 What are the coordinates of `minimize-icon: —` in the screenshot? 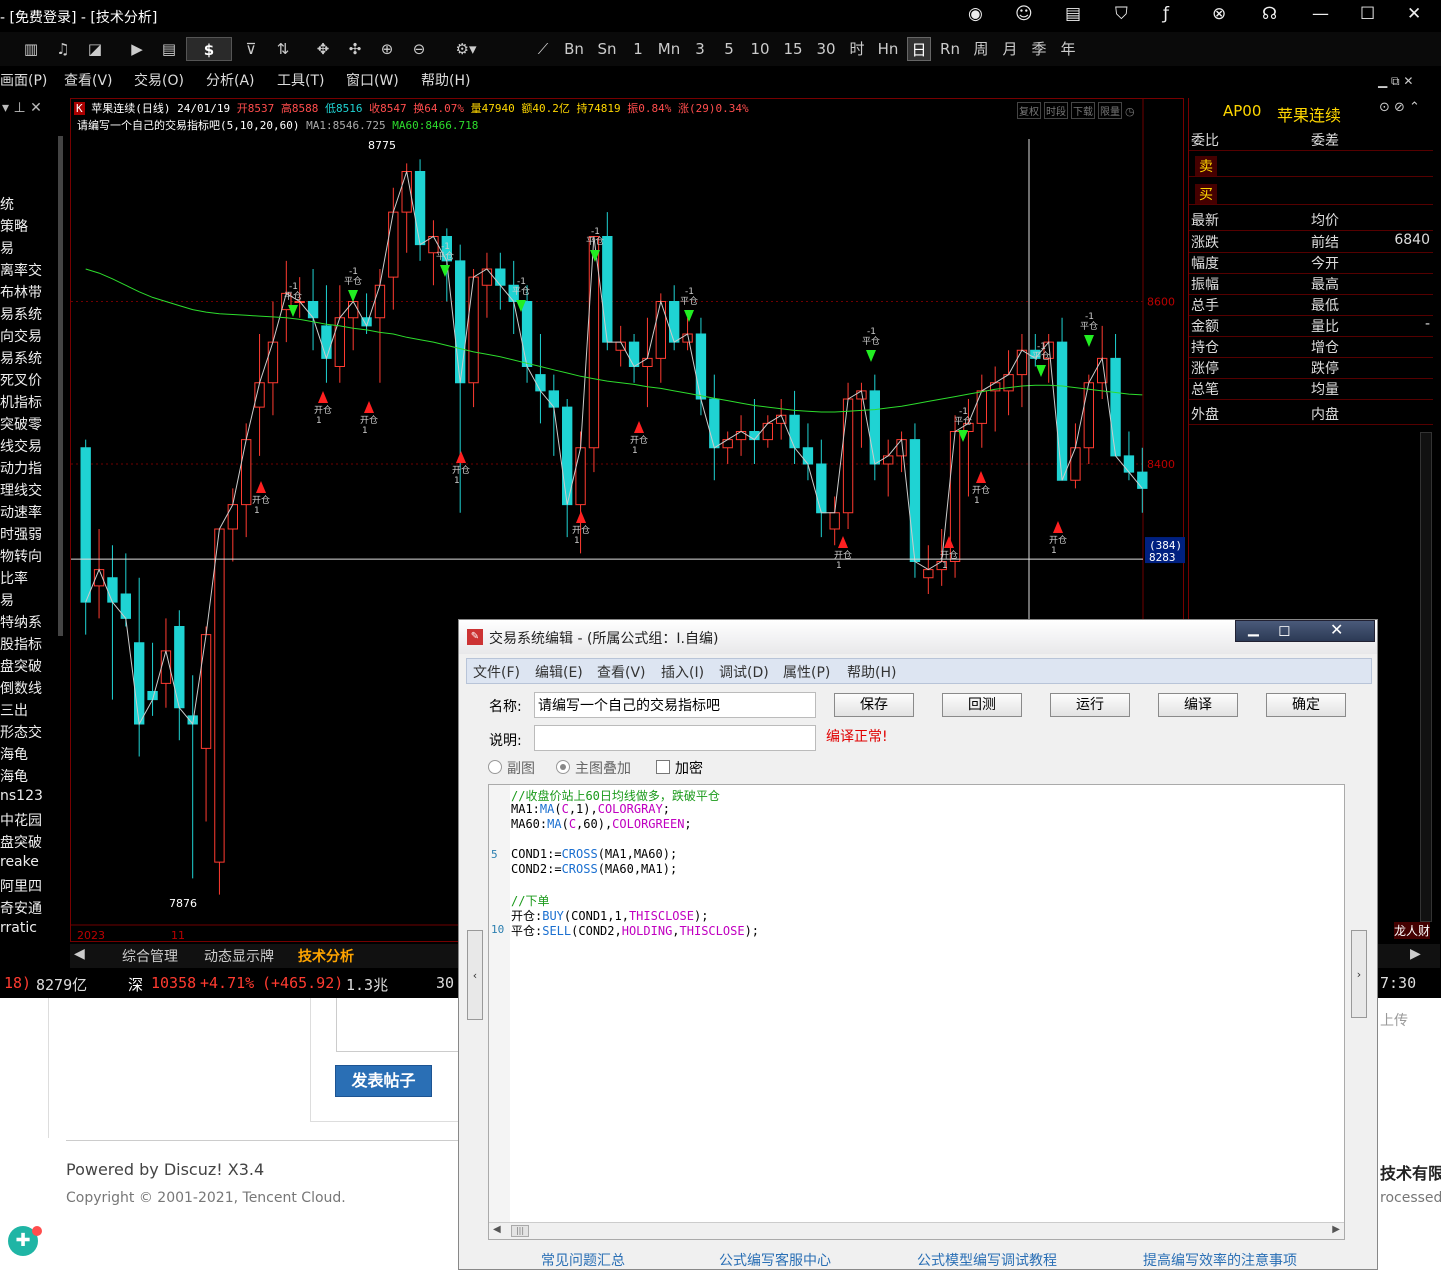 It's located at (1320, 14).